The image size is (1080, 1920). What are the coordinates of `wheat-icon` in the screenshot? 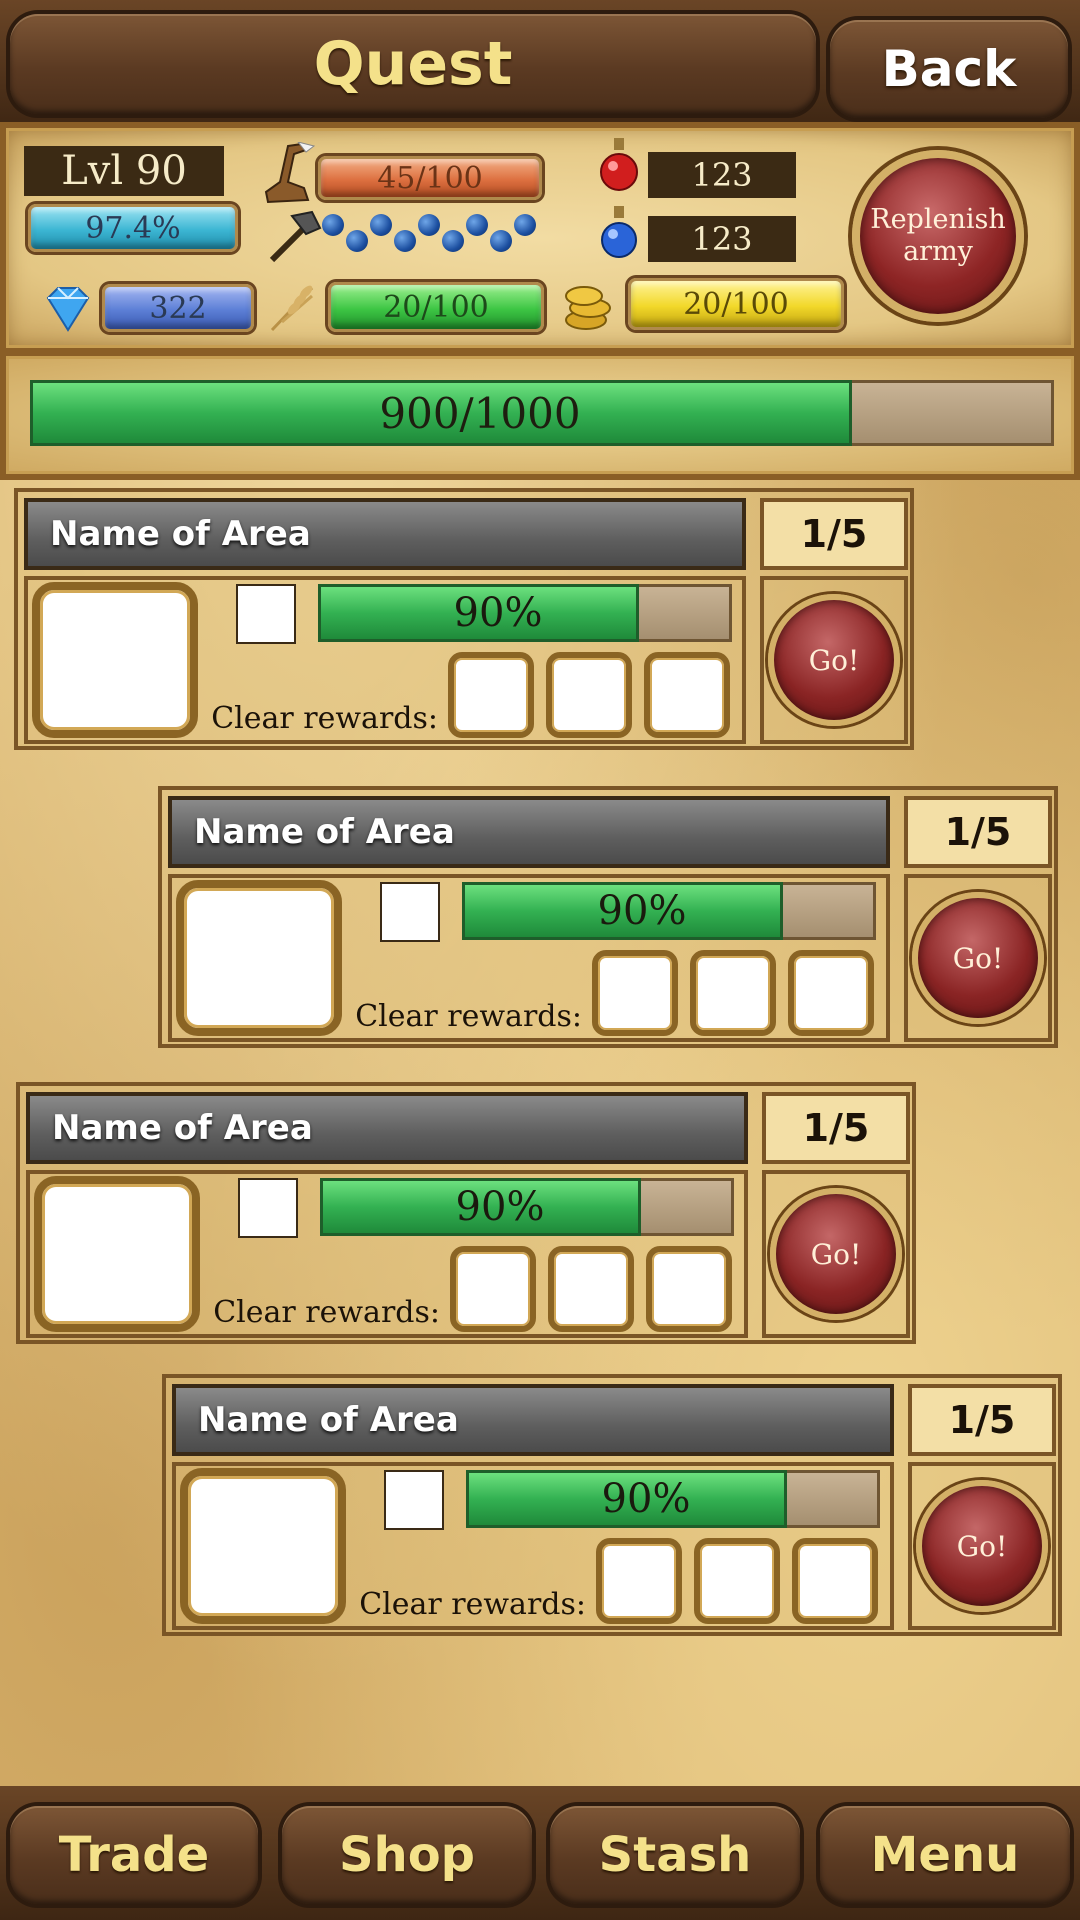 It's located at (292, 308).